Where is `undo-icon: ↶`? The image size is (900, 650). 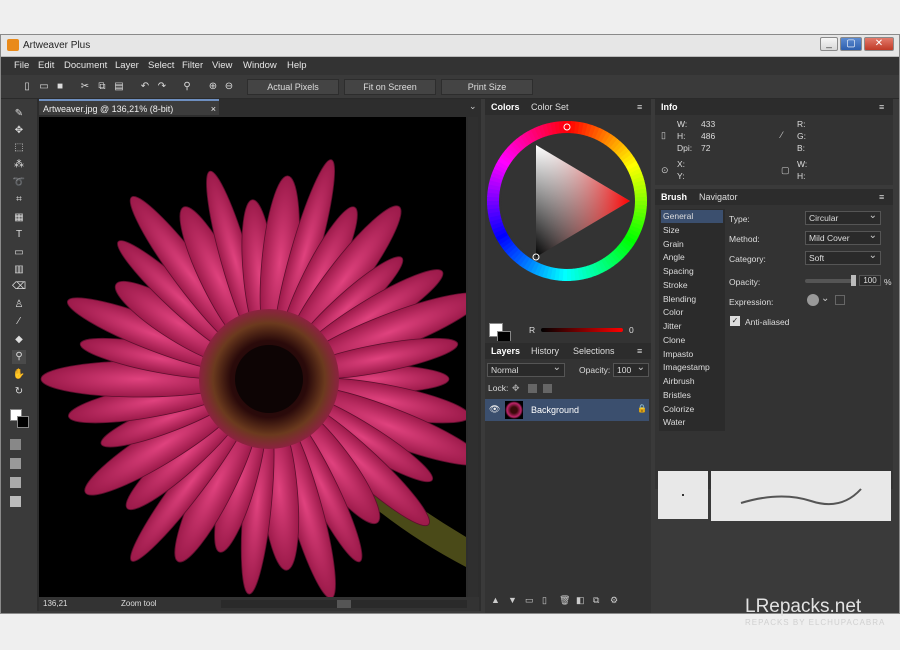
undo-icon: ↶ is located at coordinates (145, 87).